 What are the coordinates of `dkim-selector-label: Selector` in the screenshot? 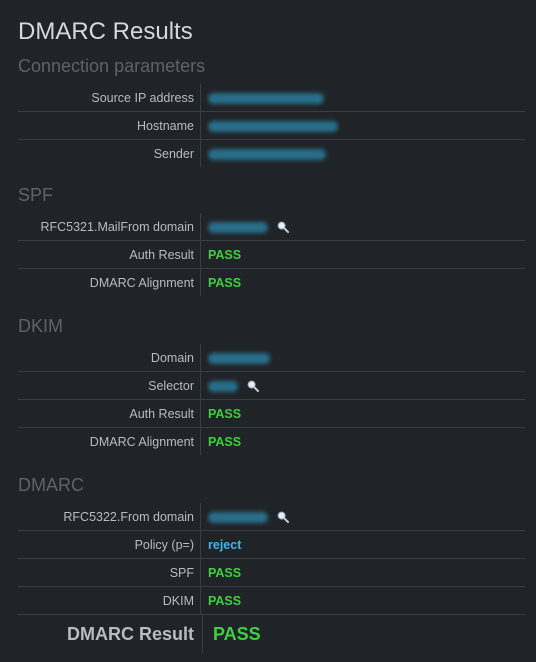 It's located at (109, 385).